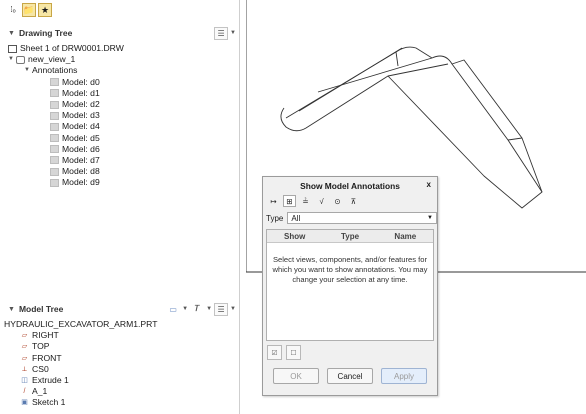 The height and width of the screenshot is (414, 586). I want to click on model-tree-tab-icon: ⁞ₒ, so click(13, 10).